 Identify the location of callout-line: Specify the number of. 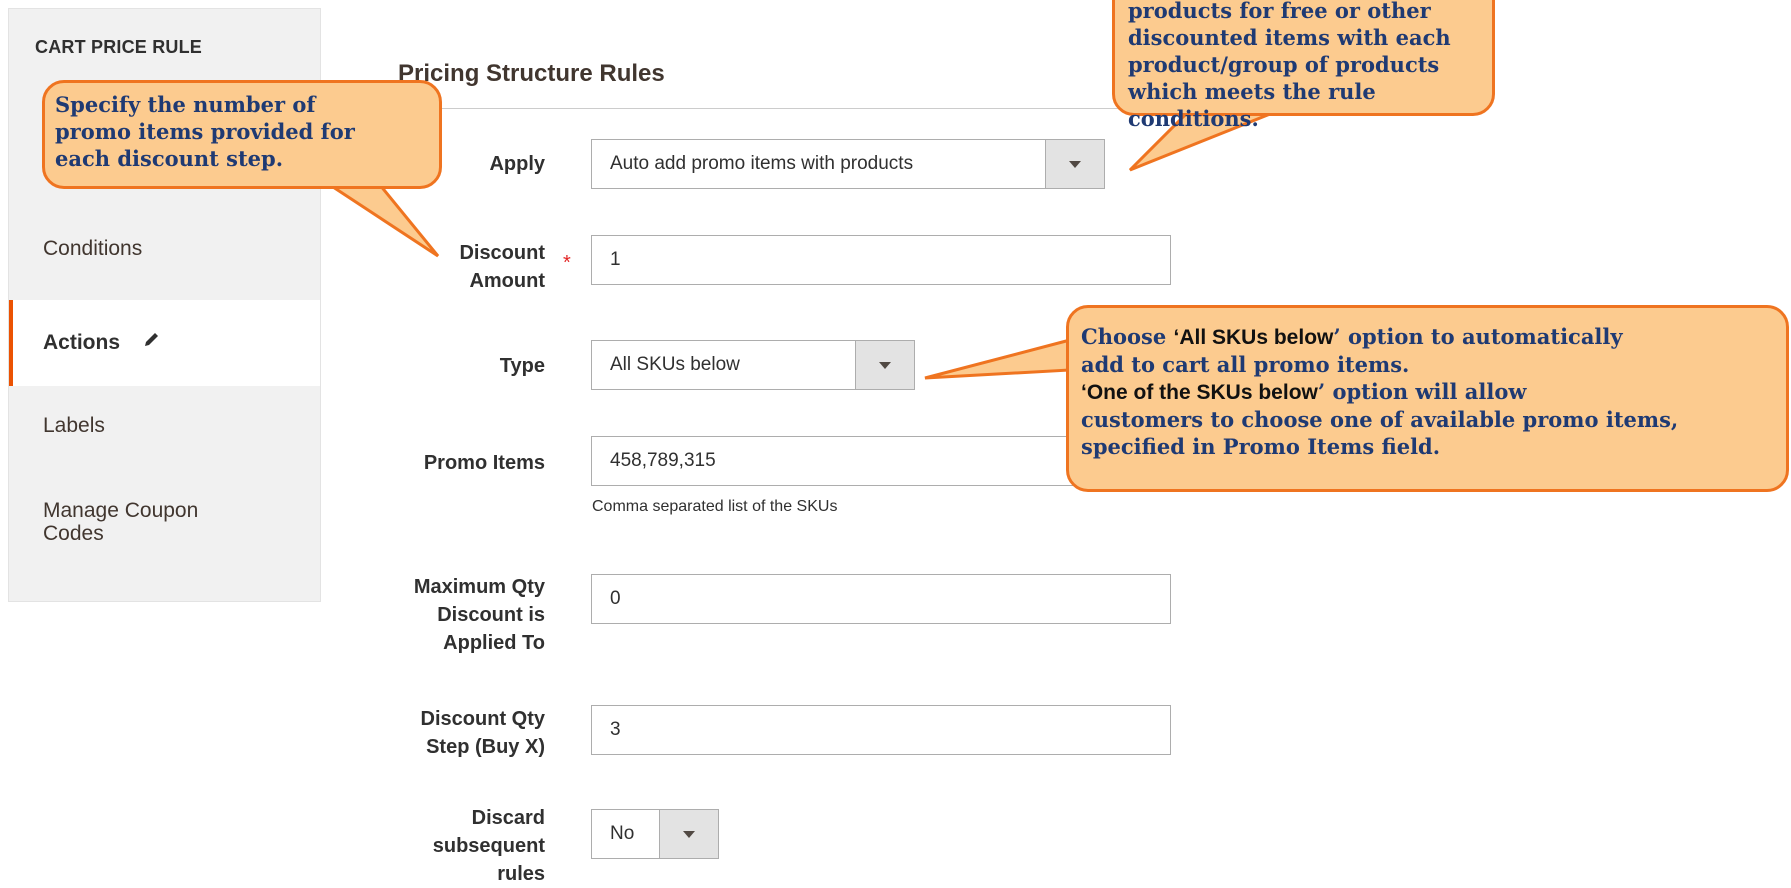
(185, 104).